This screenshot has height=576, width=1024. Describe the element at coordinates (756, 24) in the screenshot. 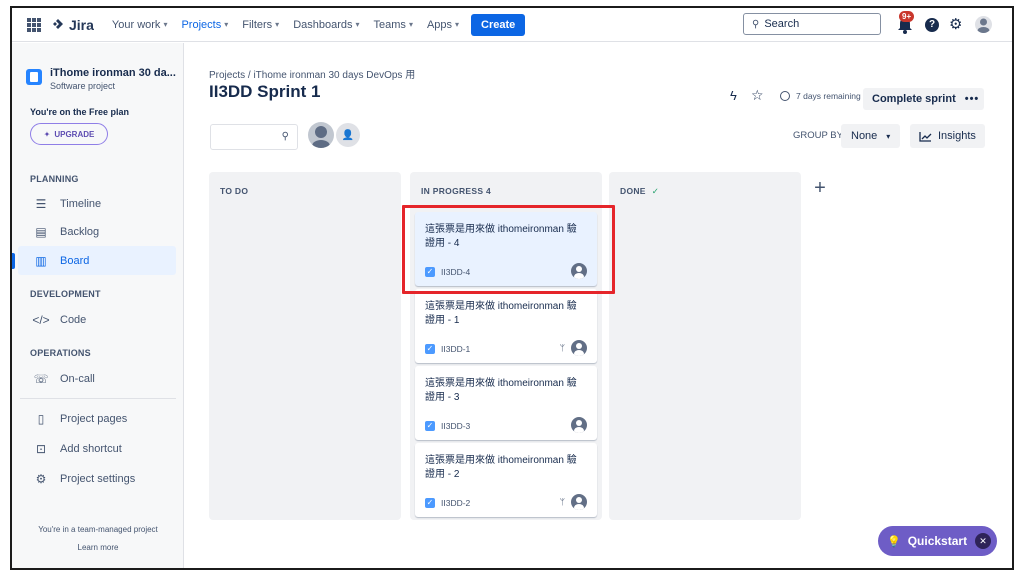

I see `search-icon: ⚲` at that location.